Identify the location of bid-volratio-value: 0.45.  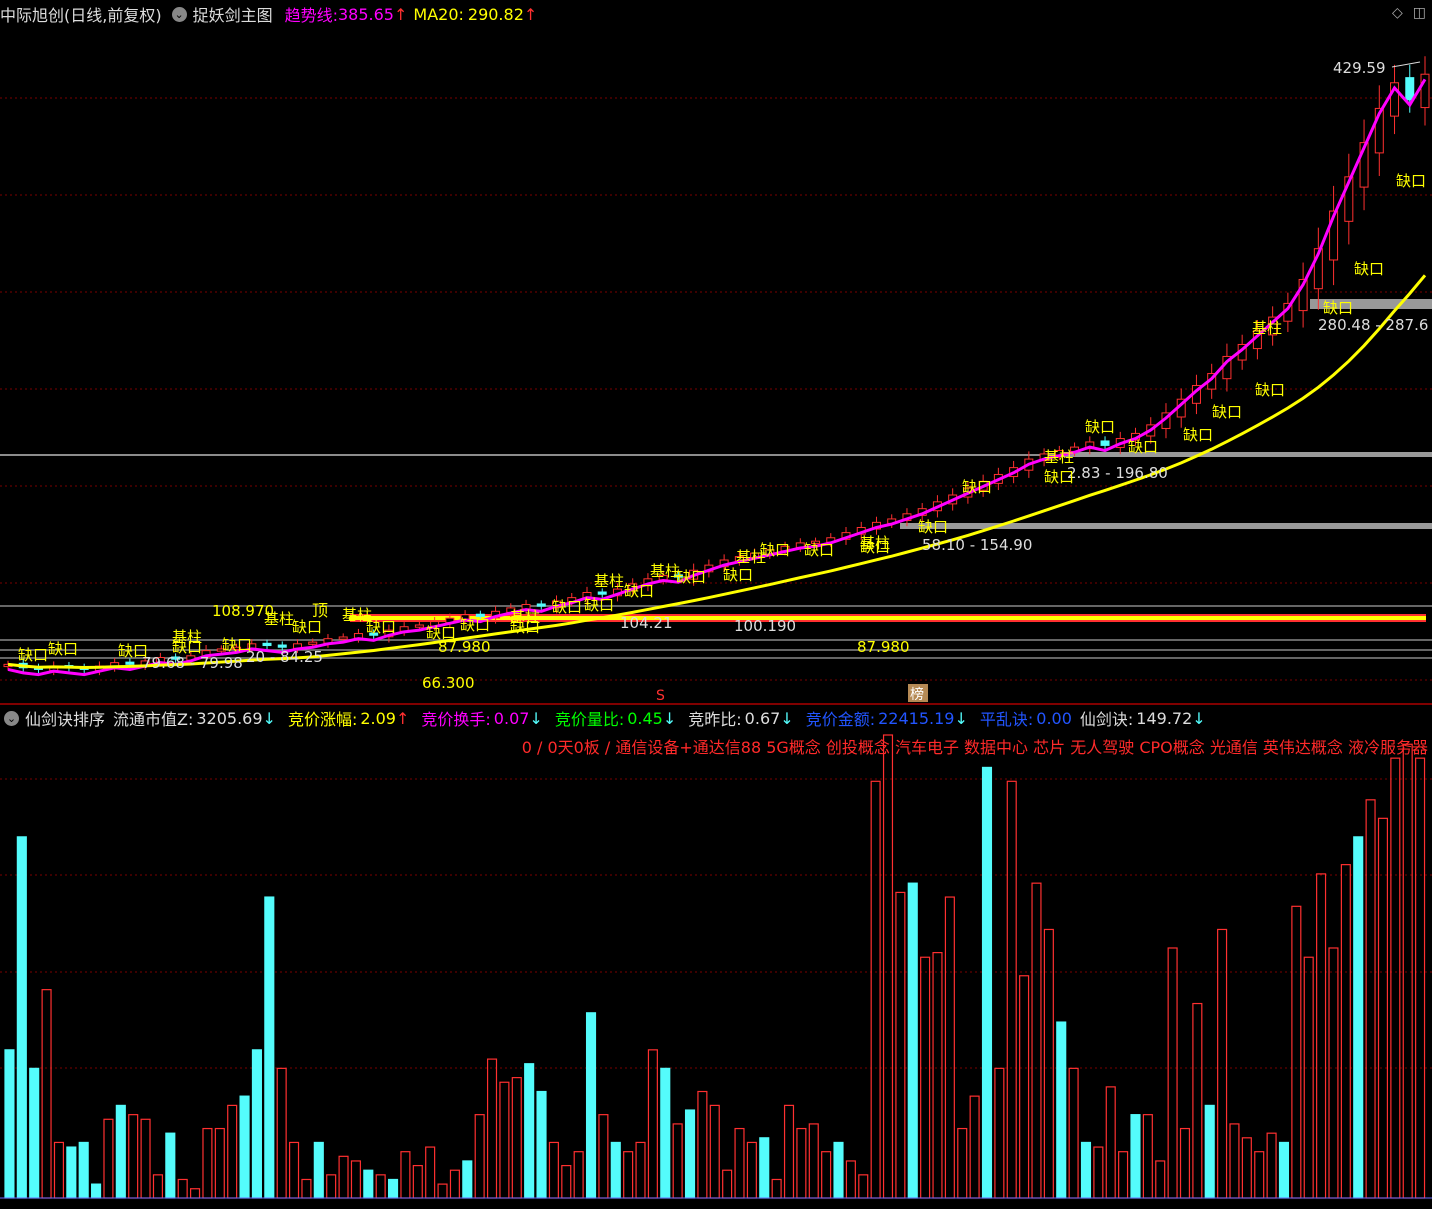
(645, 718).